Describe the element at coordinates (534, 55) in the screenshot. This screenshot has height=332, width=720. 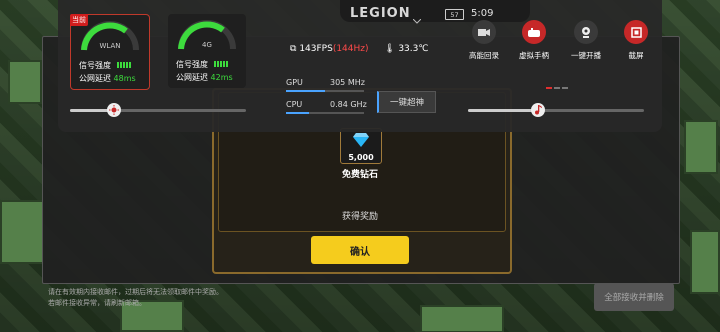
I see `tool-label: 虚拟手柄` at that location.